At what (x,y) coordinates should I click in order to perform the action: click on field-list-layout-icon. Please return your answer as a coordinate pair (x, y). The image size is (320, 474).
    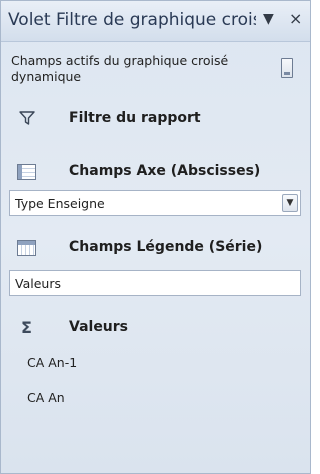
    Looking at the image, I should click on (287, 68).